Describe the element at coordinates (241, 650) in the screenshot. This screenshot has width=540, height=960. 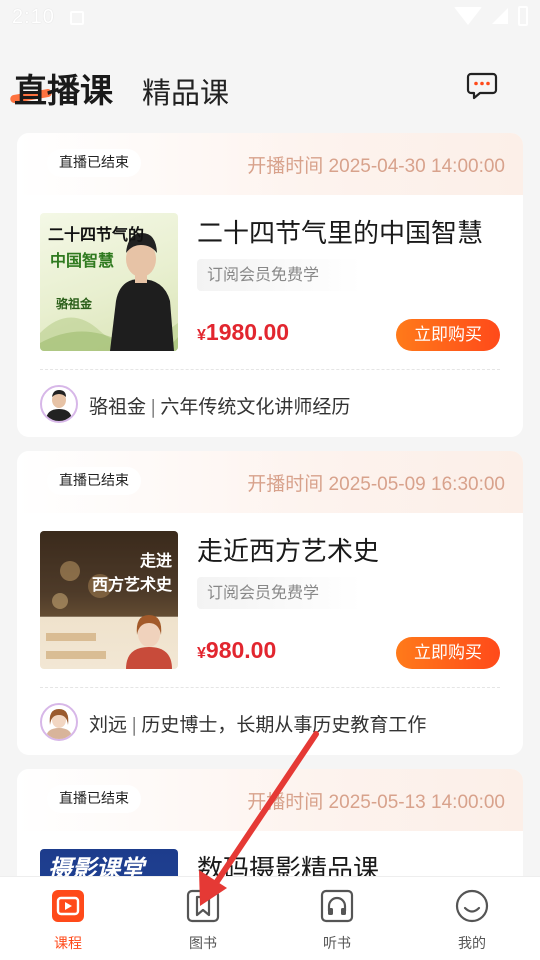
I see `price-value: 980.00` at that location.